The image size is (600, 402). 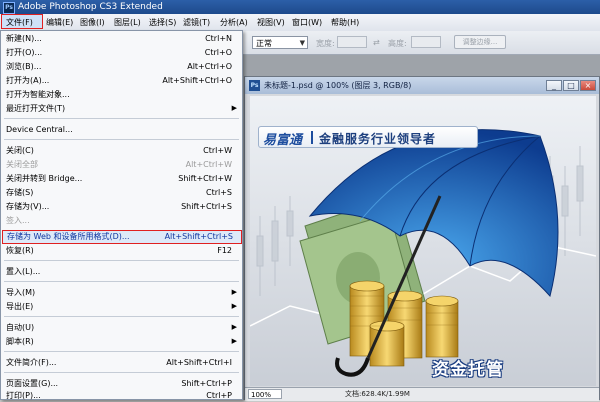 What do you see at coordinates (325, 43) in the screenshot?
I see `width-label: 宽度:` at bounding box center [325, 43].